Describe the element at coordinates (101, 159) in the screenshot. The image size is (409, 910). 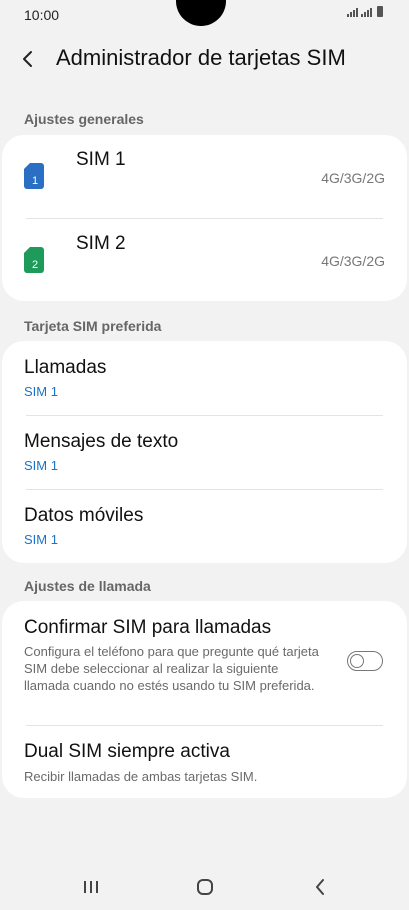
I see `sim-name: SIM 1` at that location.